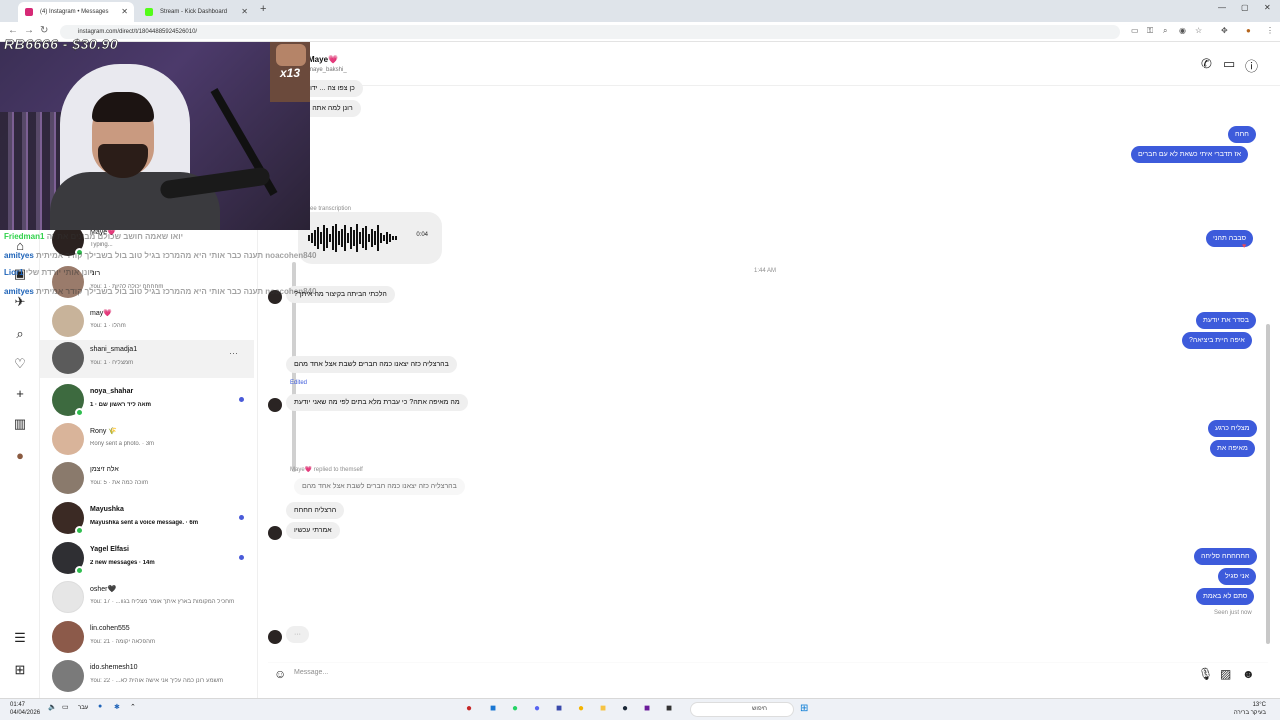 The height and width of the screenshot is (720, 1280). Describe the element at coordinates (19, 255) in the screenshot. I see `stream-chat-user: amityes` at that location.